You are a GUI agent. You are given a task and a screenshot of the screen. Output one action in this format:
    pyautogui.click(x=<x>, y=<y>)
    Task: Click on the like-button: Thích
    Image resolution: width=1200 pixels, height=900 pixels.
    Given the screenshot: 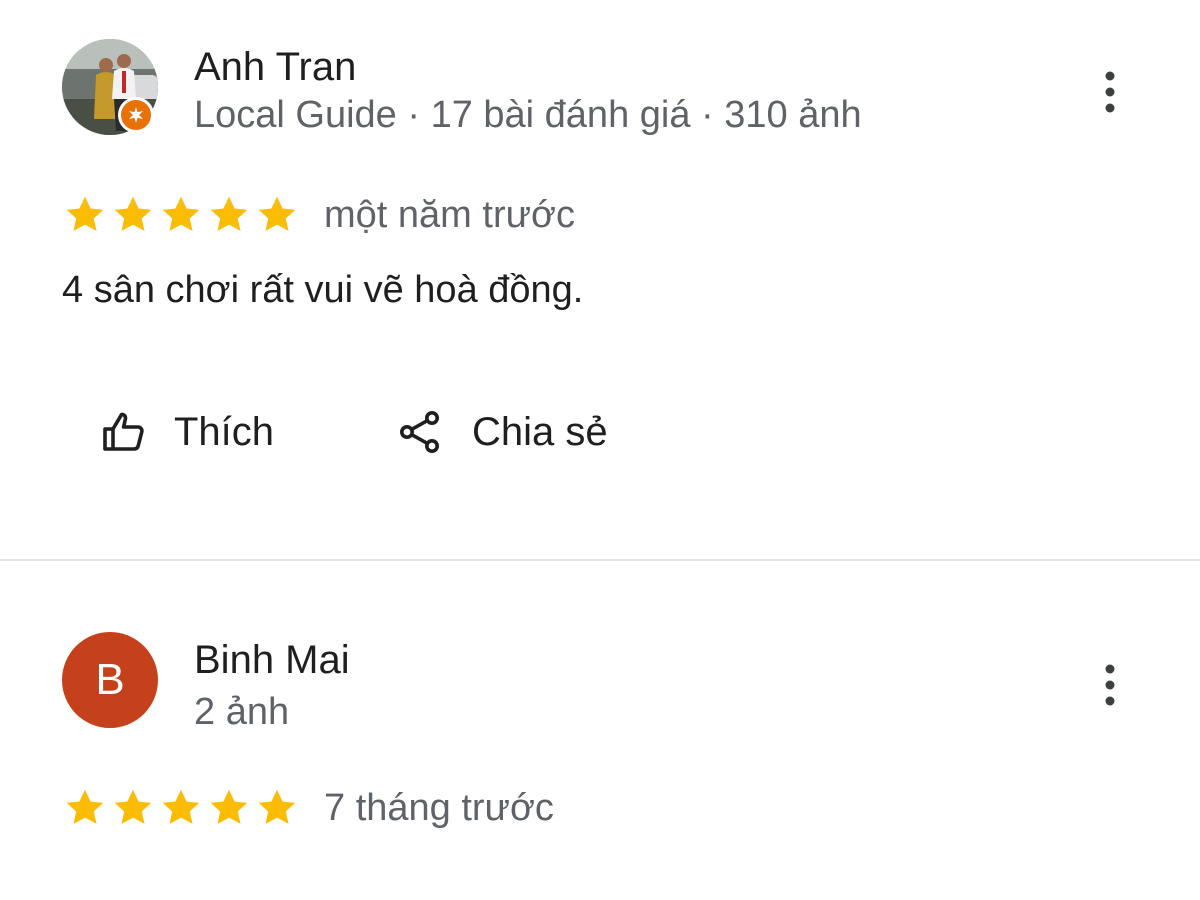 What is the action you would take?
    pyautogui.click(x=187, y=432)
    